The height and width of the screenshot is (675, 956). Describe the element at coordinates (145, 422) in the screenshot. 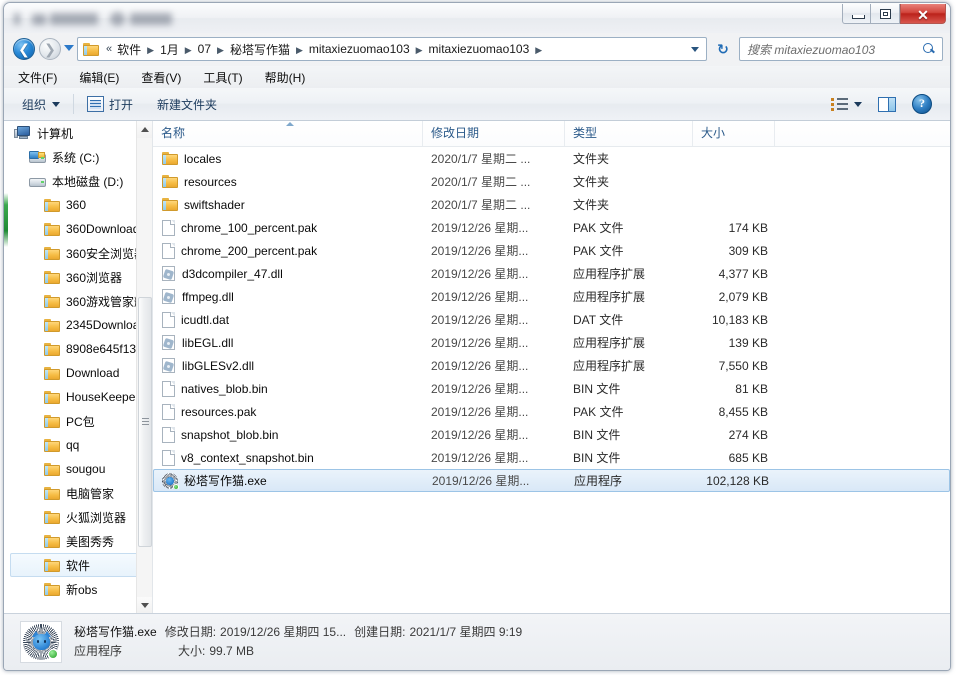

I see `scrollbar-thumb` at that location.